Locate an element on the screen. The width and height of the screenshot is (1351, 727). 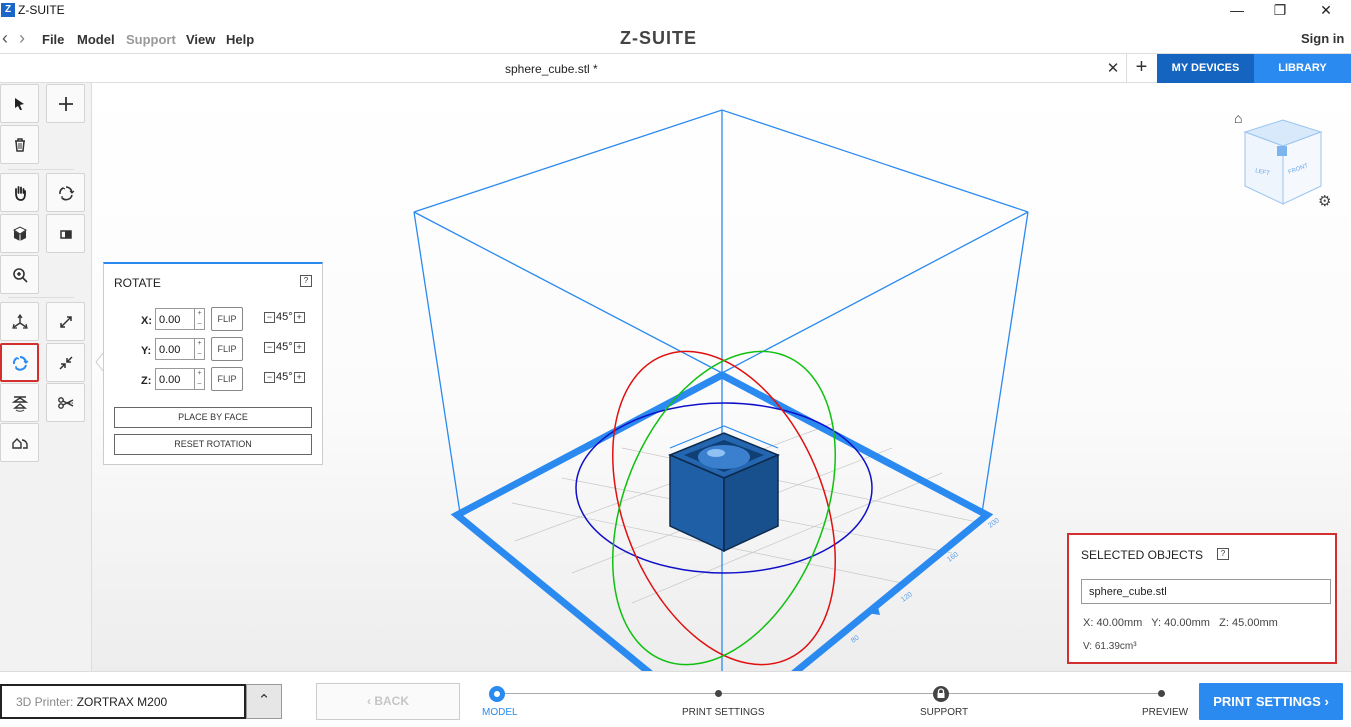
x-decrease-button: − is located at coordinates (269, 317).